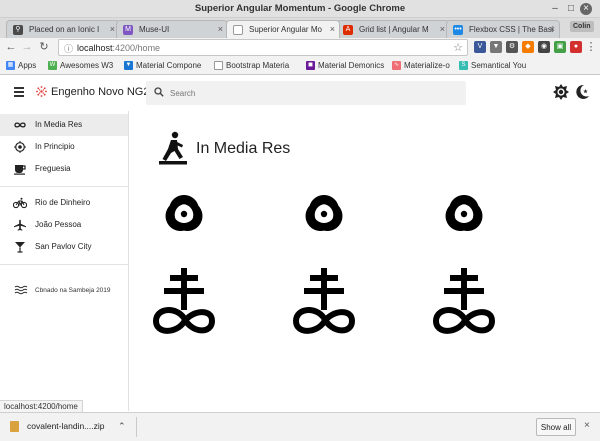 The width and height of the screenshot is (600, 441). What do you see at coordinates (238, 30) in the screenshot?
I see `page-icon` at bounding box center [238, 30].